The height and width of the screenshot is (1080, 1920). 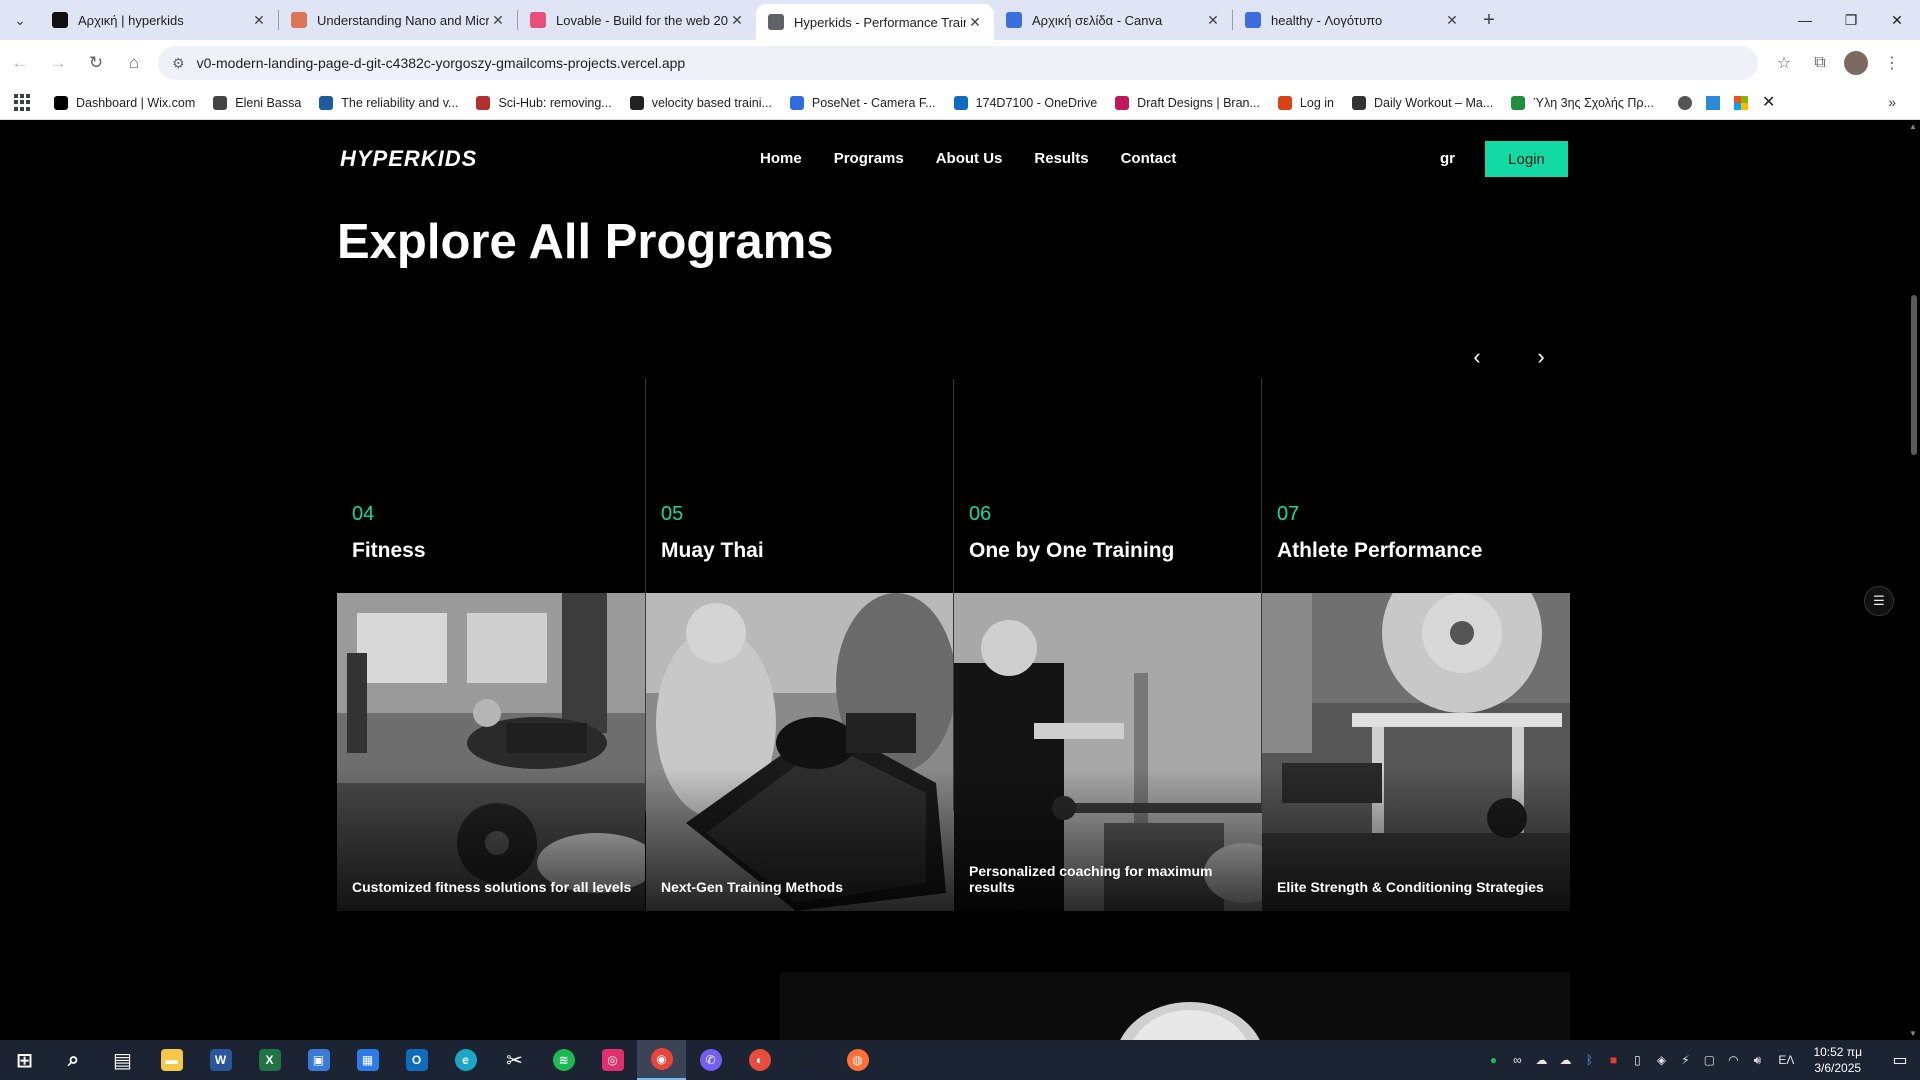 What do you see at coordinates (1565, 1060) in the screenshot?
I see `onedrive-tray-icon: ☁` at bounding box center [1565, 1060].